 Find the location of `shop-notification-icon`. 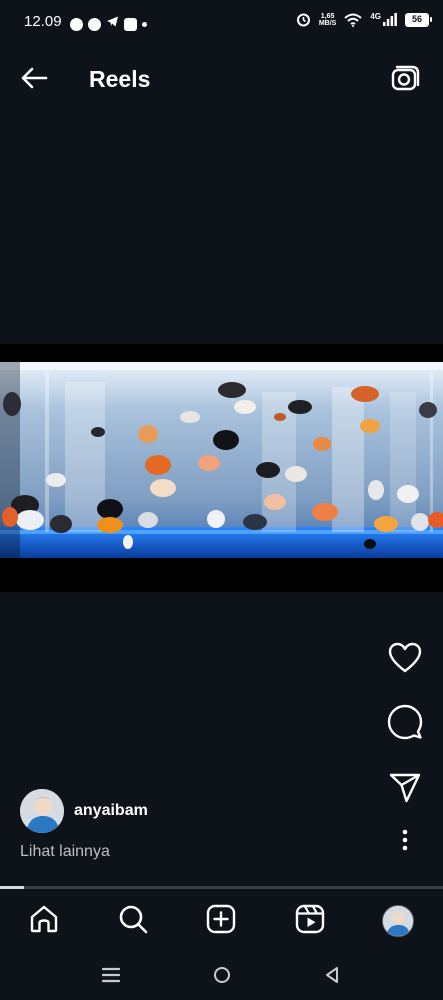

shop-notification-icon is located at coordinates (130, 24).